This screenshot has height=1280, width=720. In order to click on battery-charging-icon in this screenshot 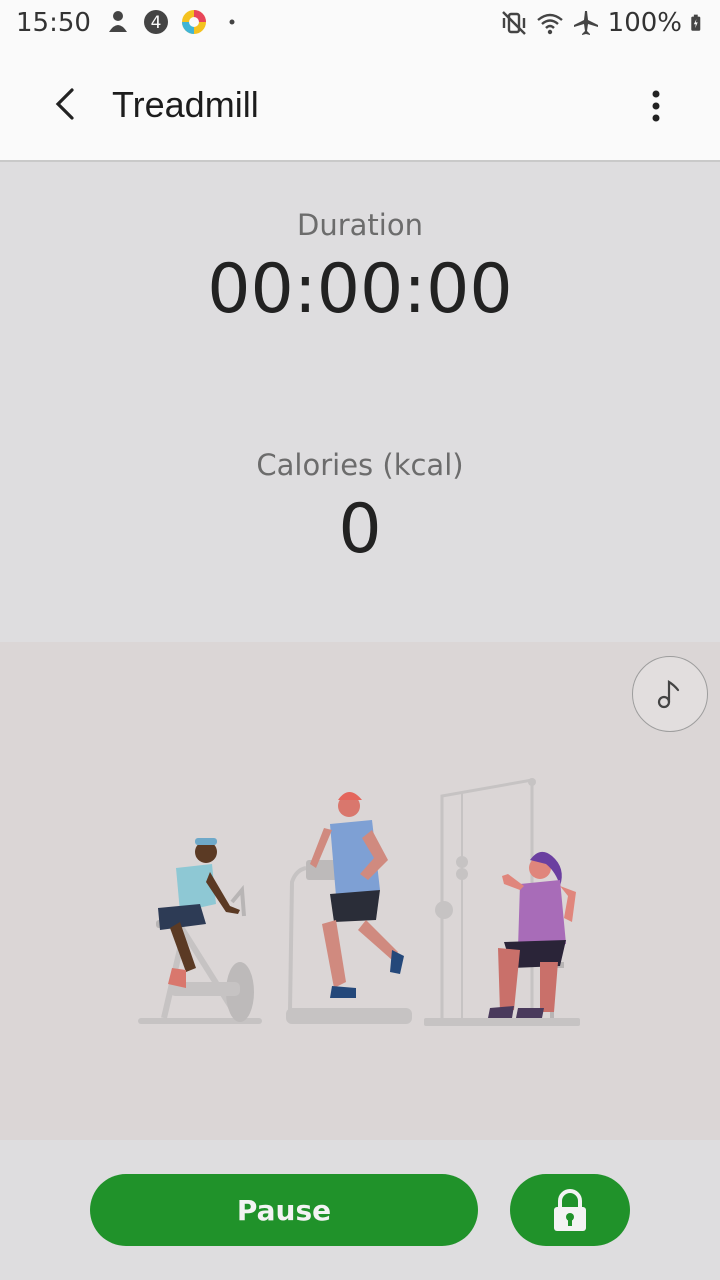, I will do `click(696, 22)`.